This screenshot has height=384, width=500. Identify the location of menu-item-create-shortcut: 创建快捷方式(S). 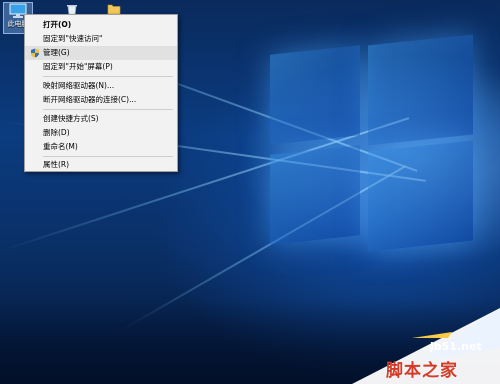
(101, 119).